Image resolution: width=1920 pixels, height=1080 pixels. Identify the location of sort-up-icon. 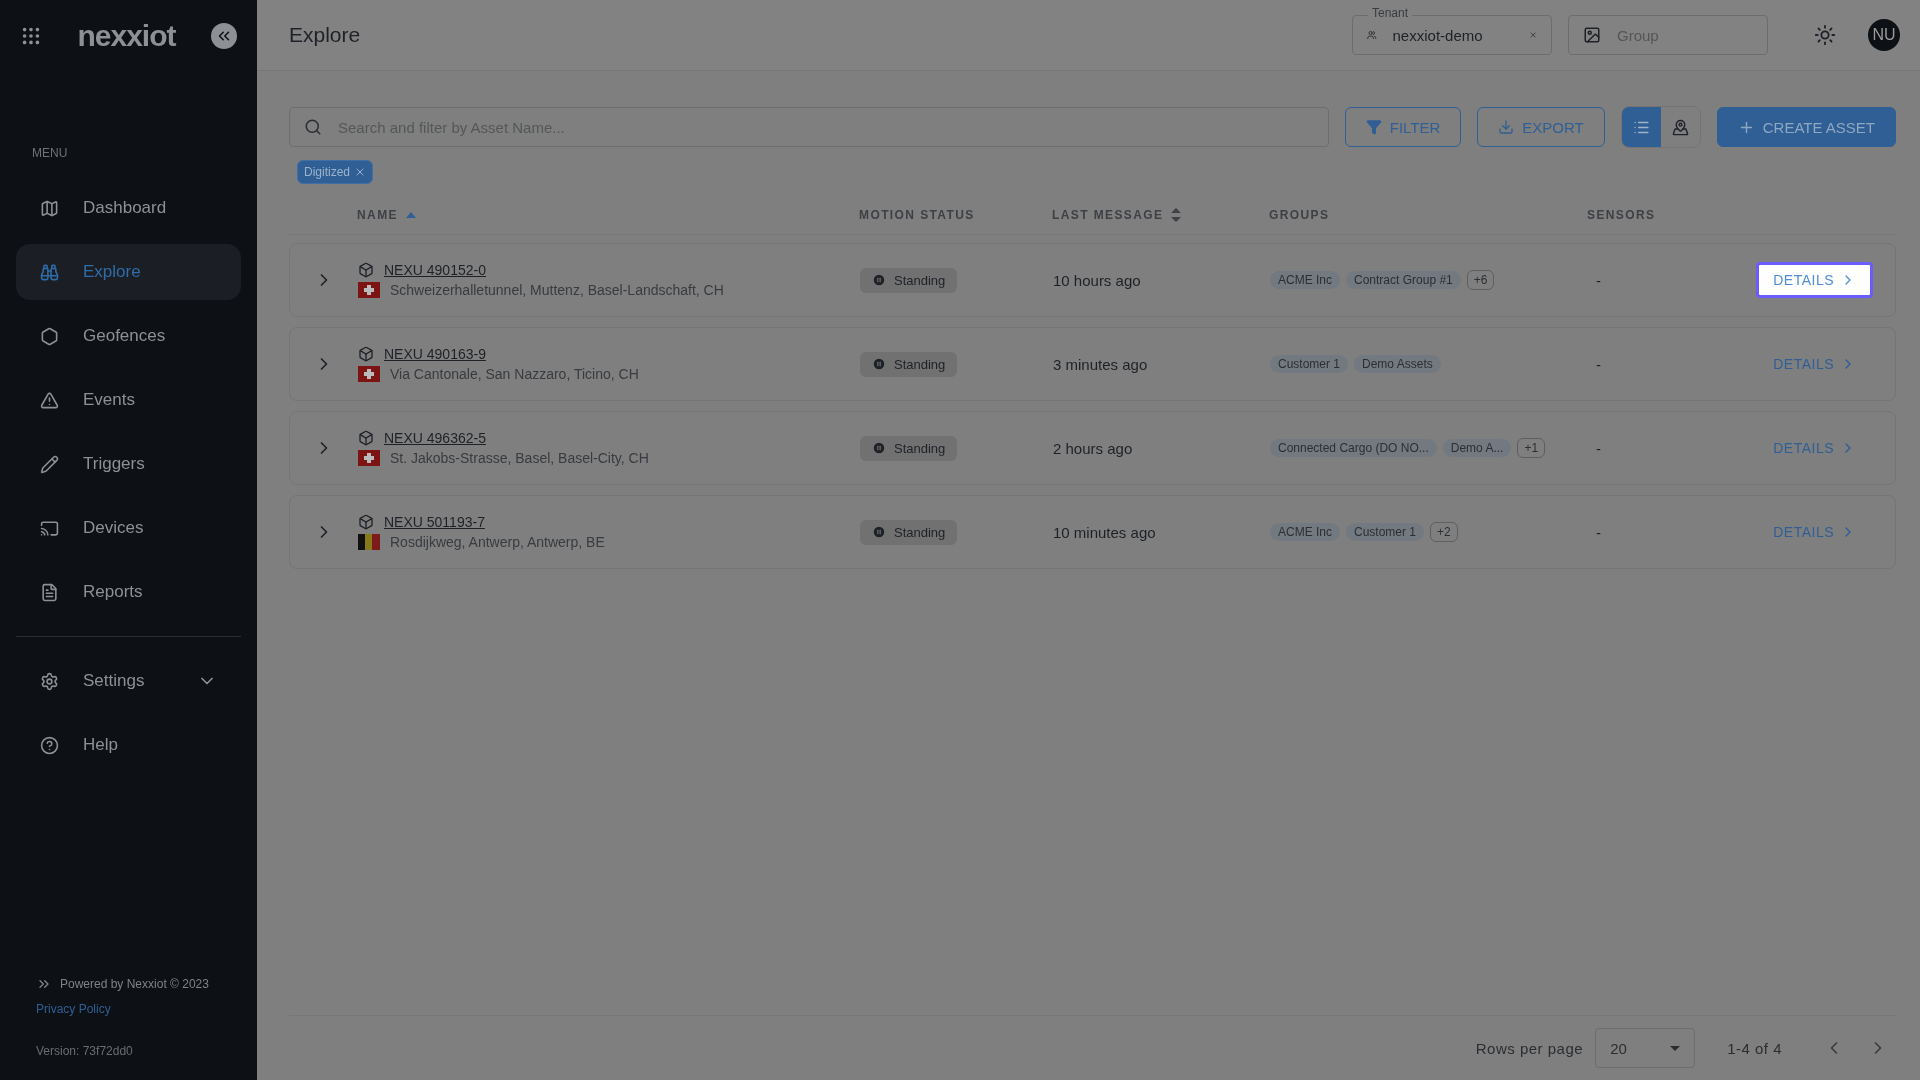
(410, 215).